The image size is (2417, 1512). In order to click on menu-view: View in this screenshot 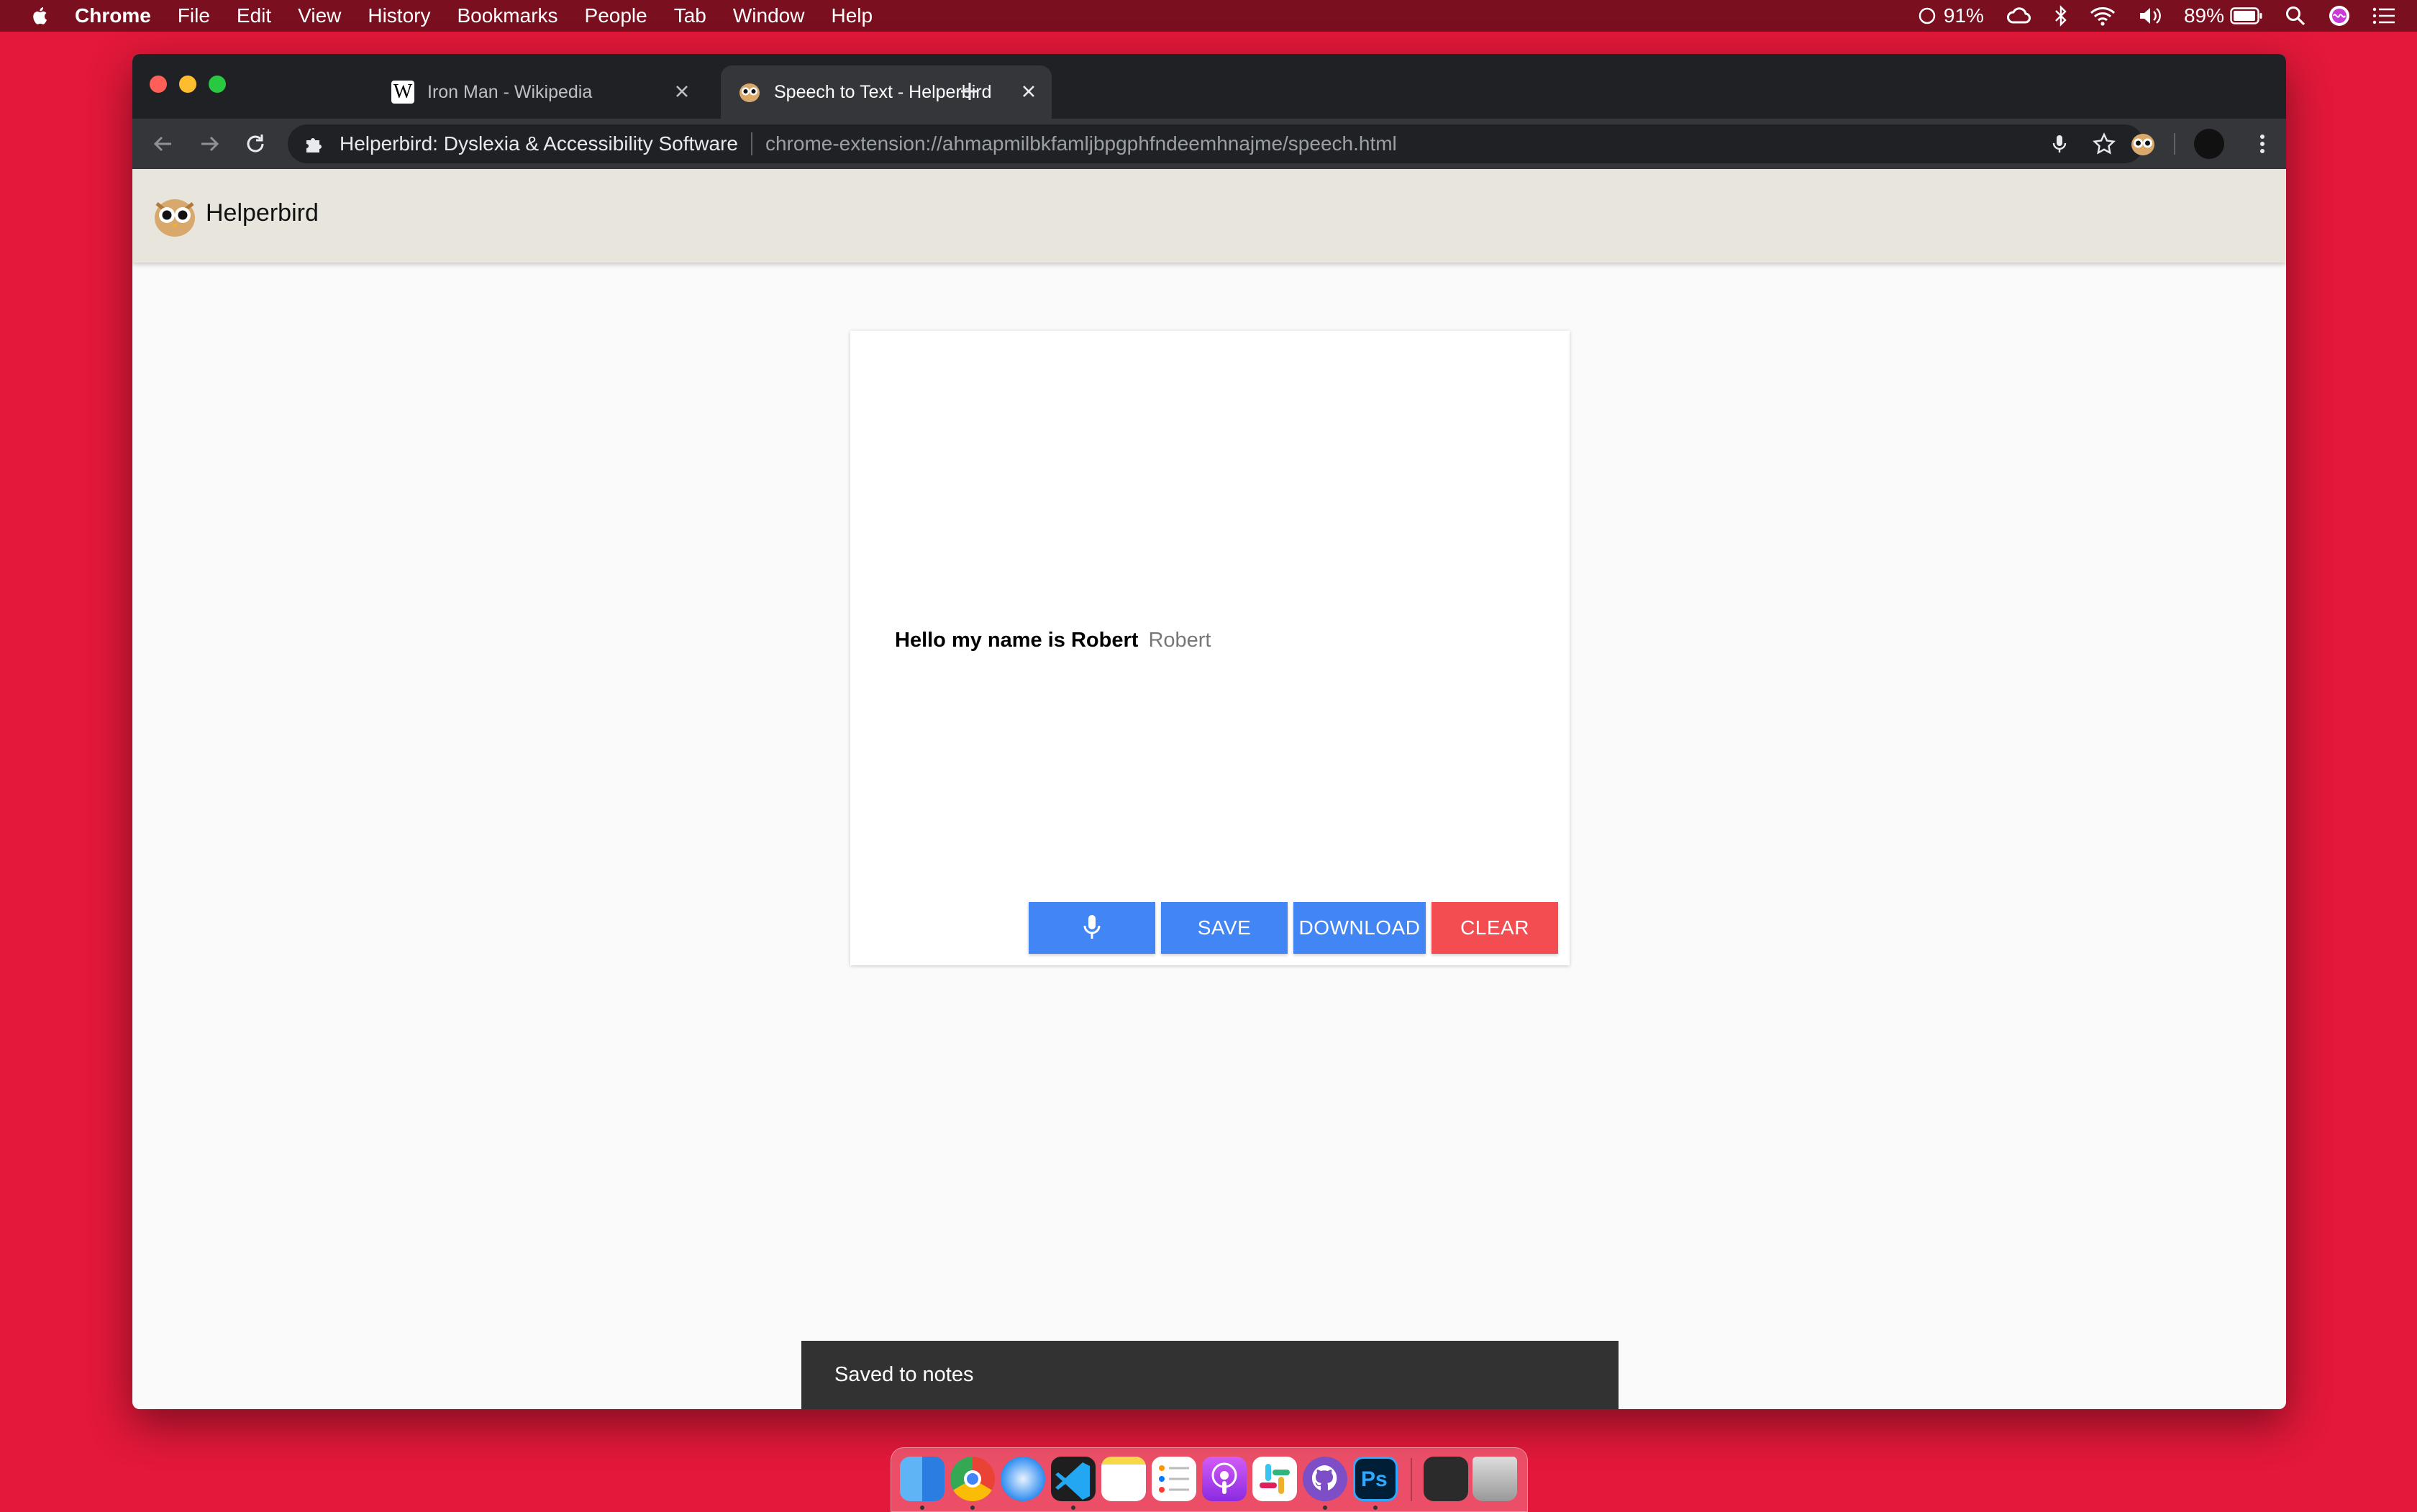, I will do `click(320, 16)`.